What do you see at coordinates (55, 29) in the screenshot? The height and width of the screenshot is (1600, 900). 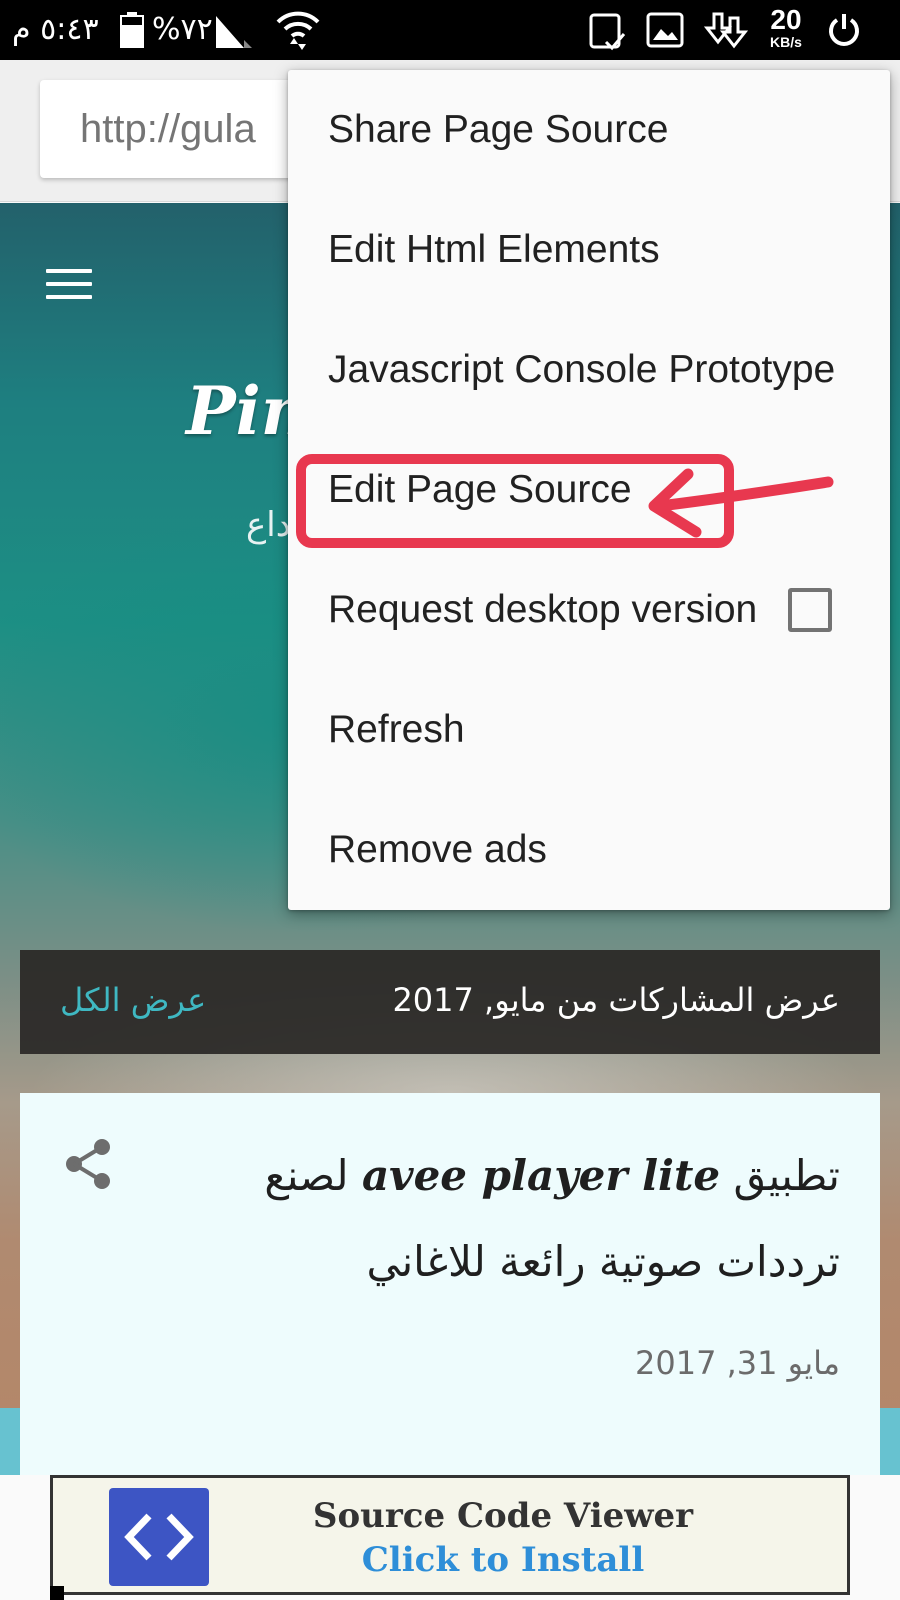 I see `status-time: ٥:٤٣ م` at bounding box center [55, 29].